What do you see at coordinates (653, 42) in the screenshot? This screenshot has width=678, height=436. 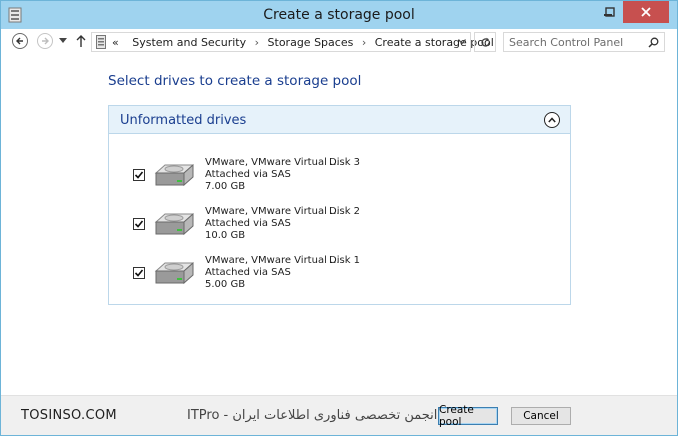 I see `search-icon` at bounding box center [653, 42].